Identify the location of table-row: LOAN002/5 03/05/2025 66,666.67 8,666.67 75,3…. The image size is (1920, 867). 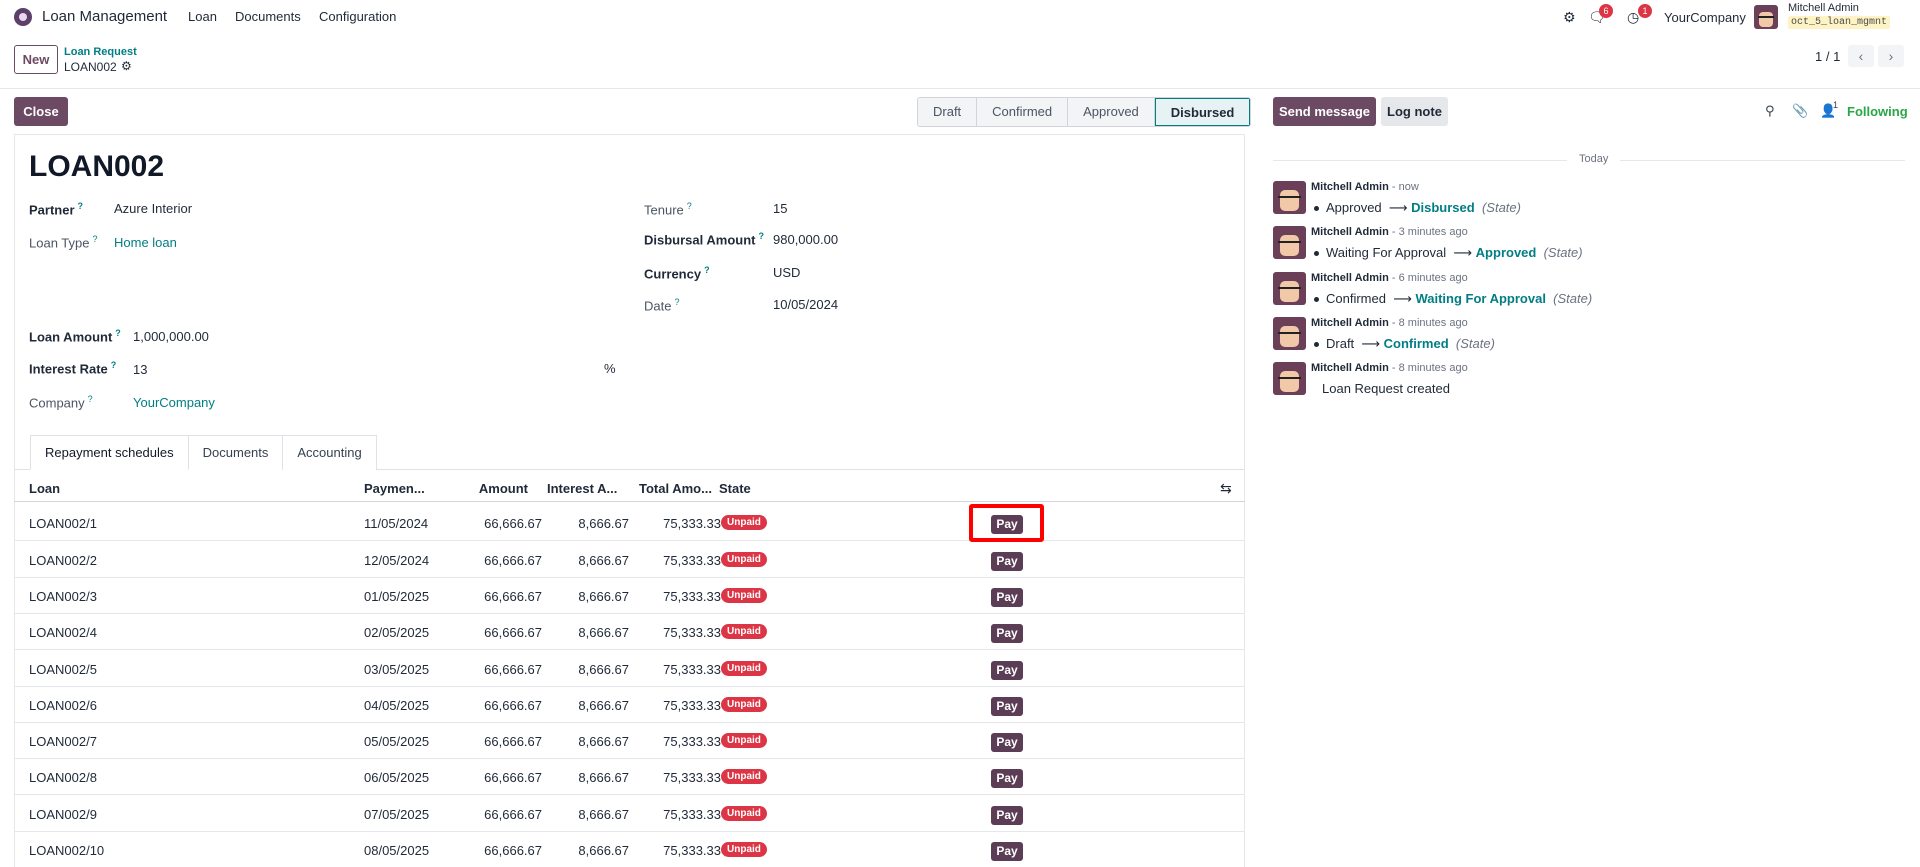
(629, 669).